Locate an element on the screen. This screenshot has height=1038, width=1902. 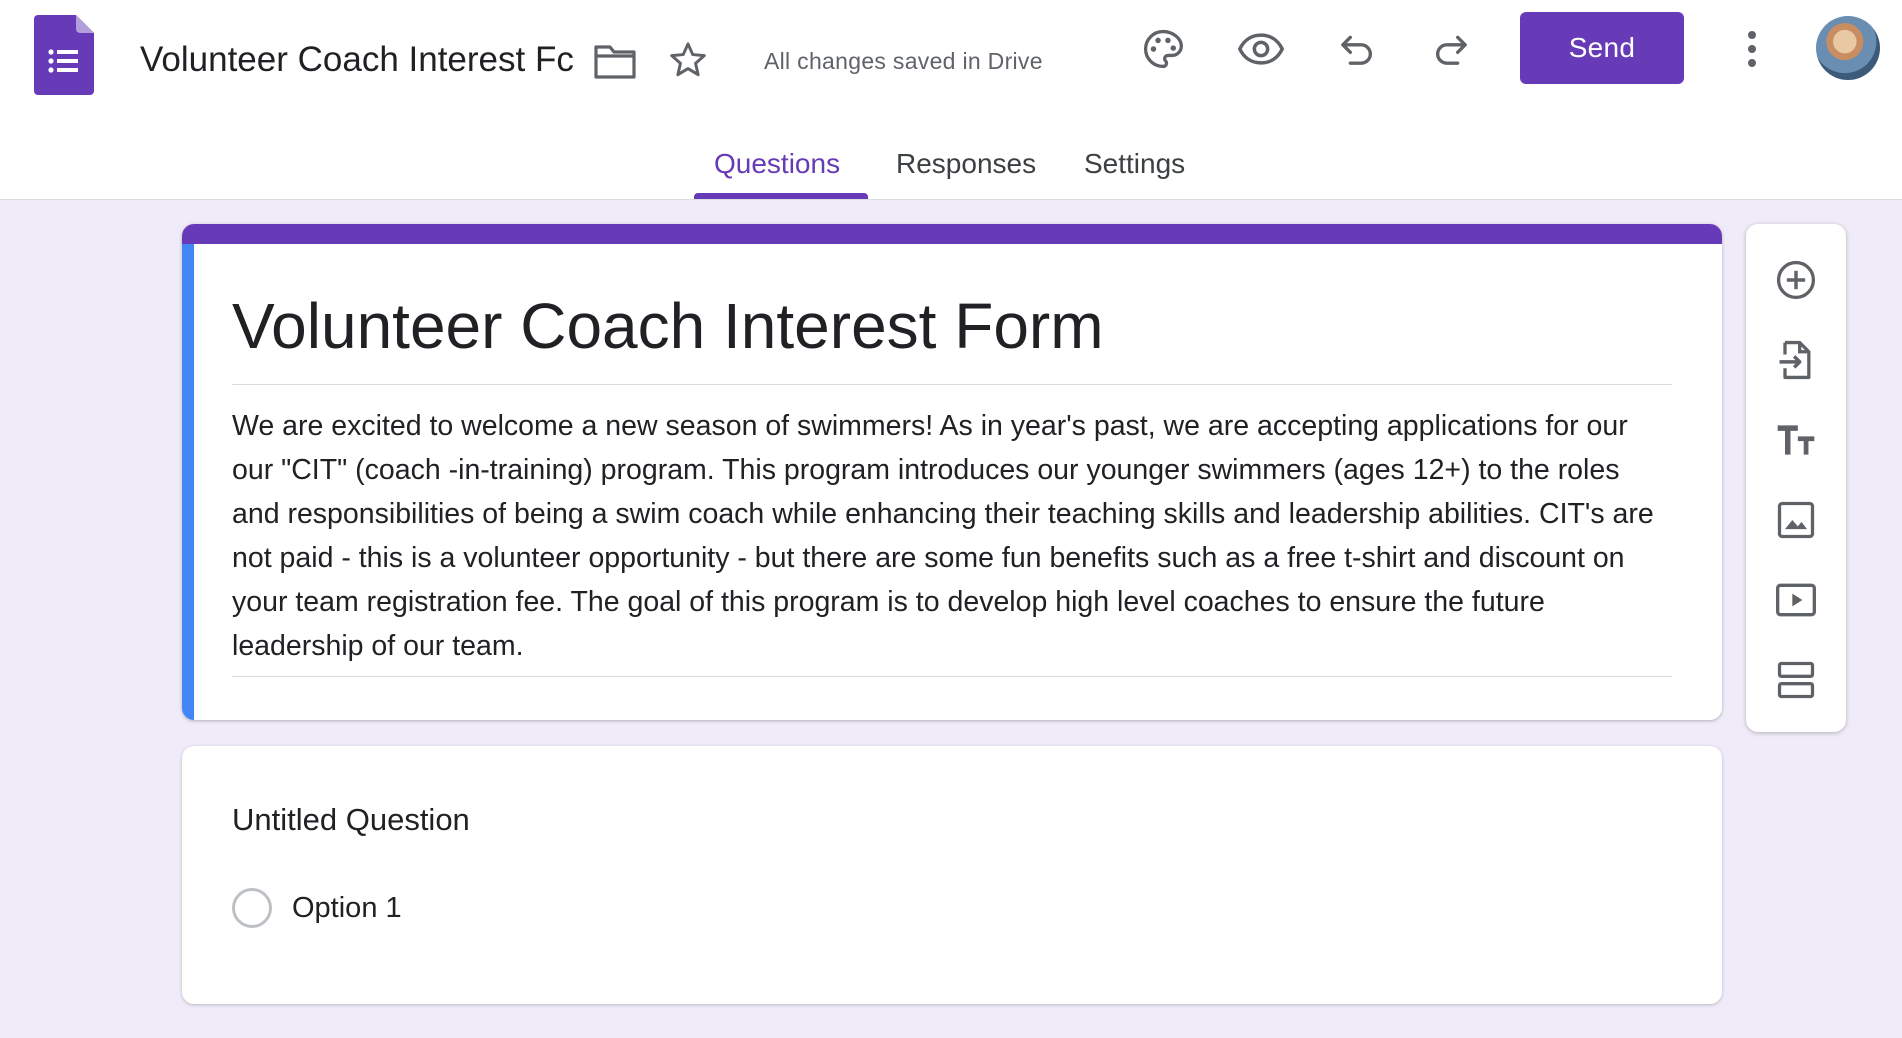
document-title: Volunteer Coach Interest Fc is located at coordinates (361, 60).